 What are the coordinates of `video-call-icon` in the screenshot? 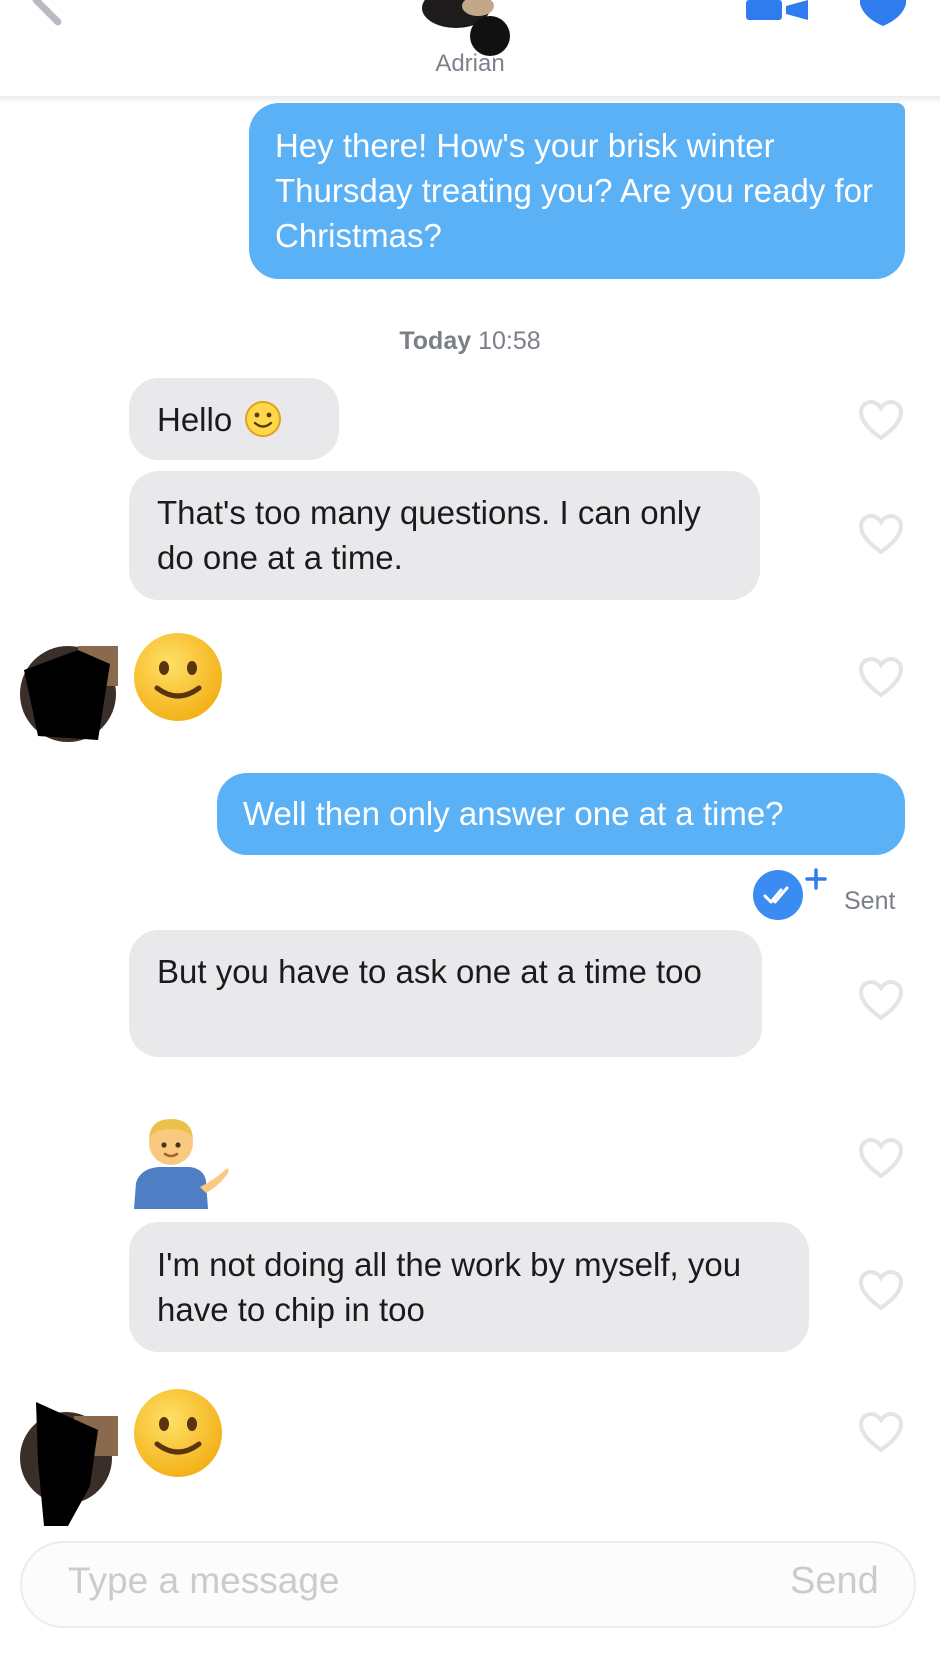 It's located at (779, 11).